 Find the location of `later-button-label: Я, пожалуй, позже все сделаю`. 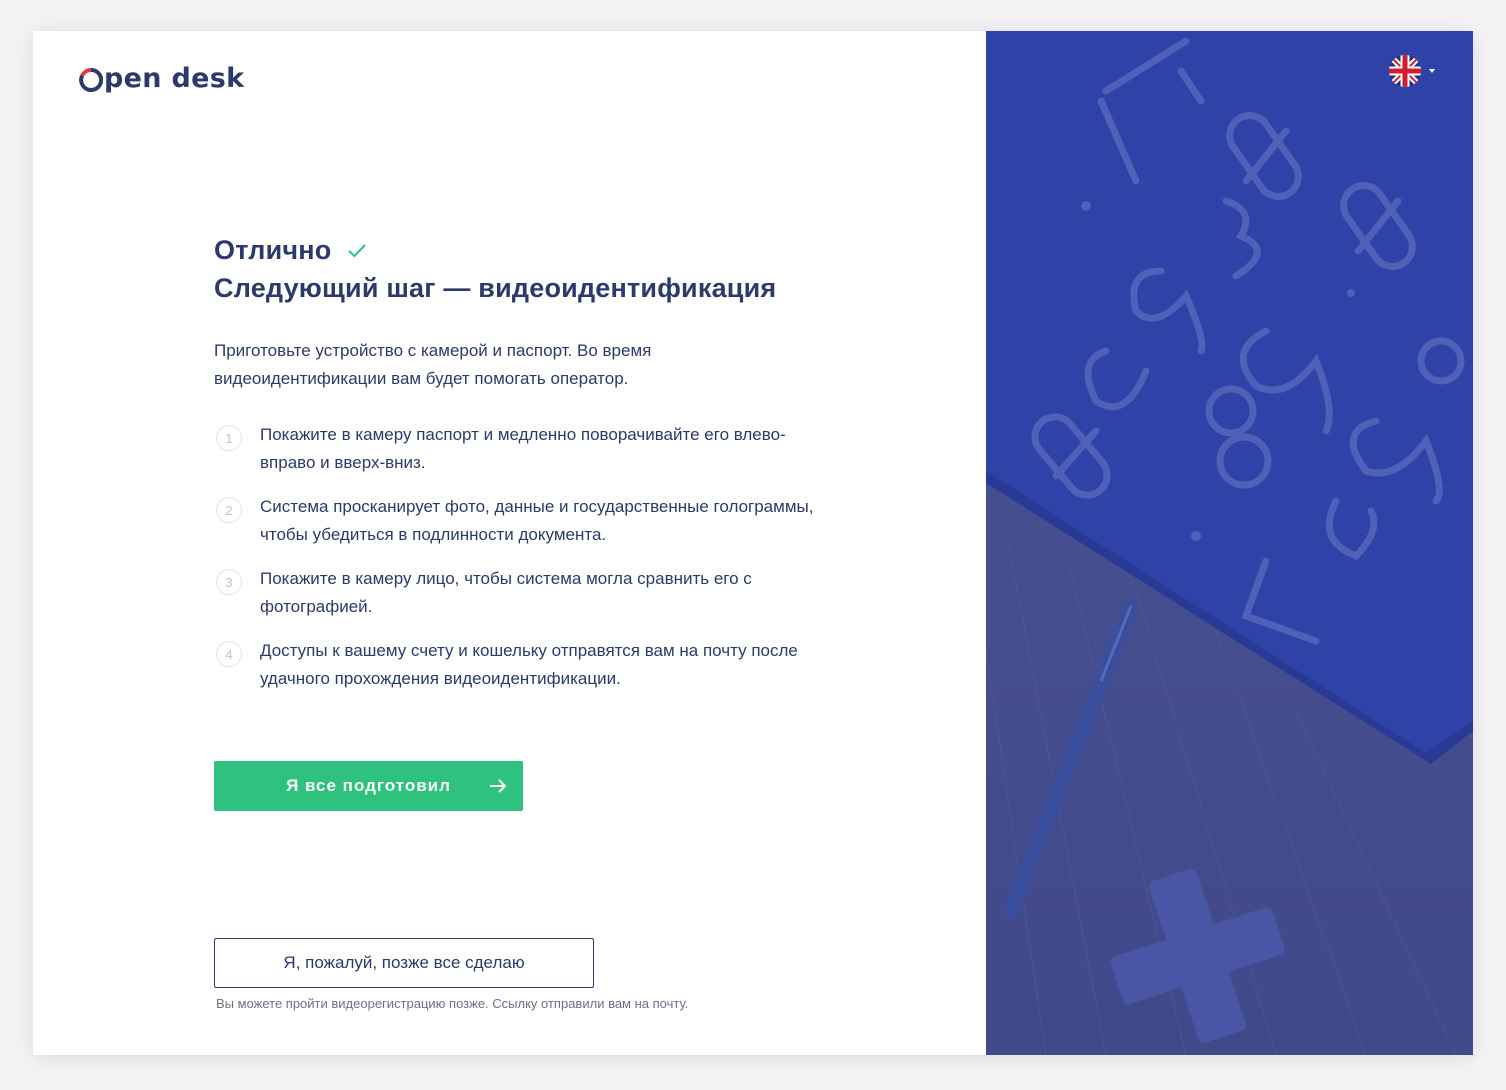

later-button-label: Я, пожалуй, позже все сделаю is located at coordinates (404, 962).